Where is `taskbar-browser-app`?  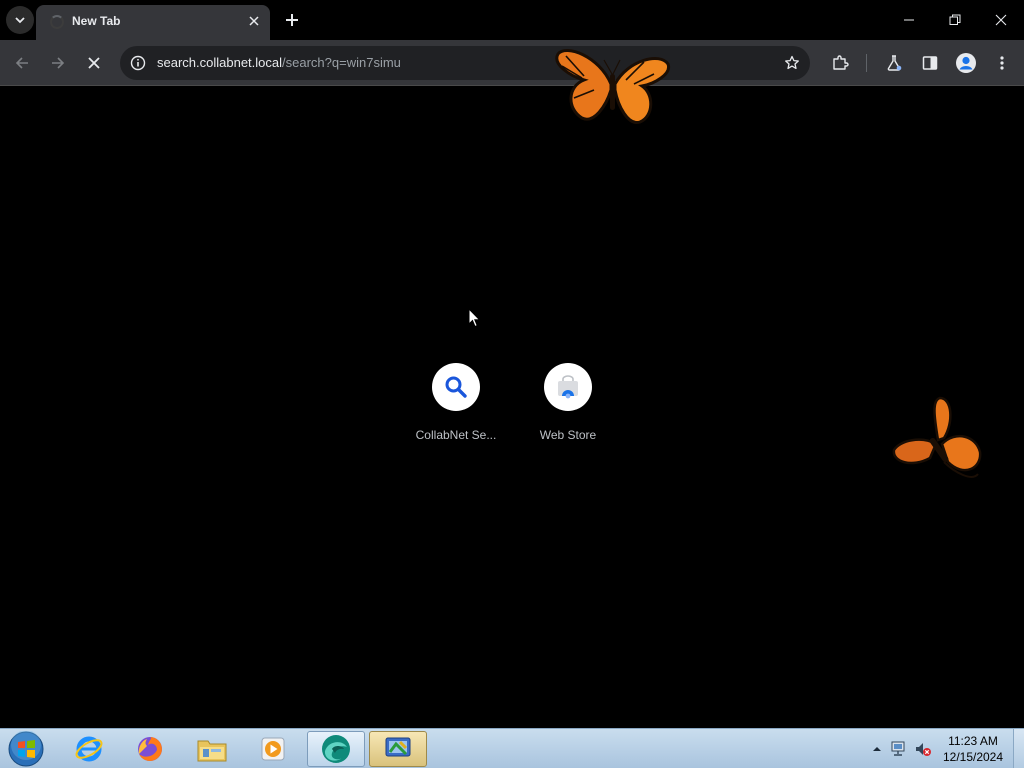
taskbar-browser-app is located at coordinates (336, 749).